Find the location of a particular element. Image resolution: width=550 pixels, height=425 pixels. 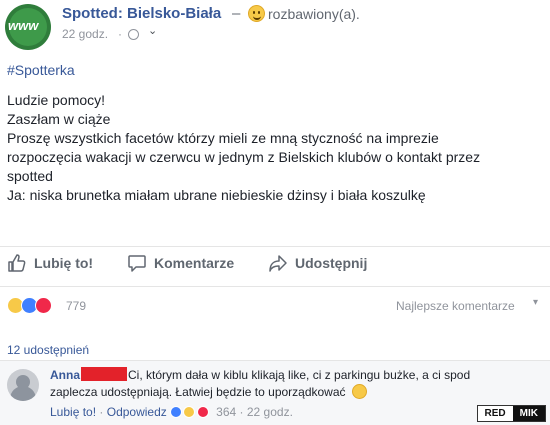

share-button-label: Udostępnij is located at coordinates (331, 263).